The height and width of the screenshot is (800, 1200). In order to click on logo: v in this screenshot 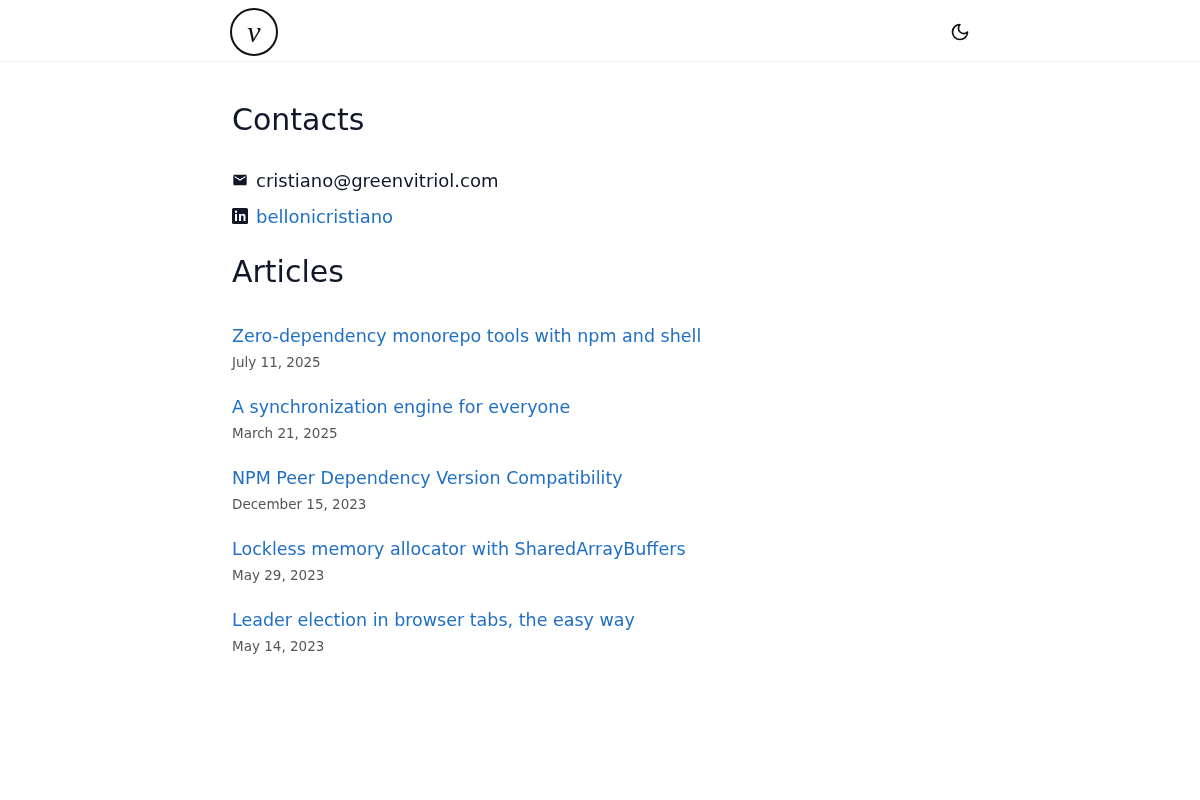, I will do `click(254, 31)`.